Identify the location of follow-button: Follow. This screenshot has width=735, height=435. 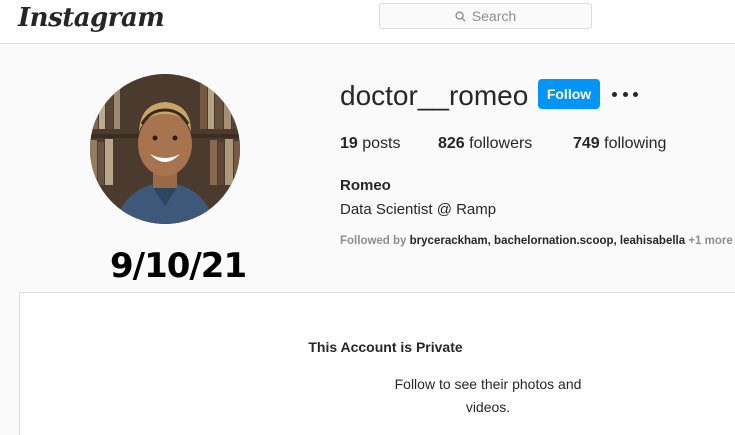
(569, 94).